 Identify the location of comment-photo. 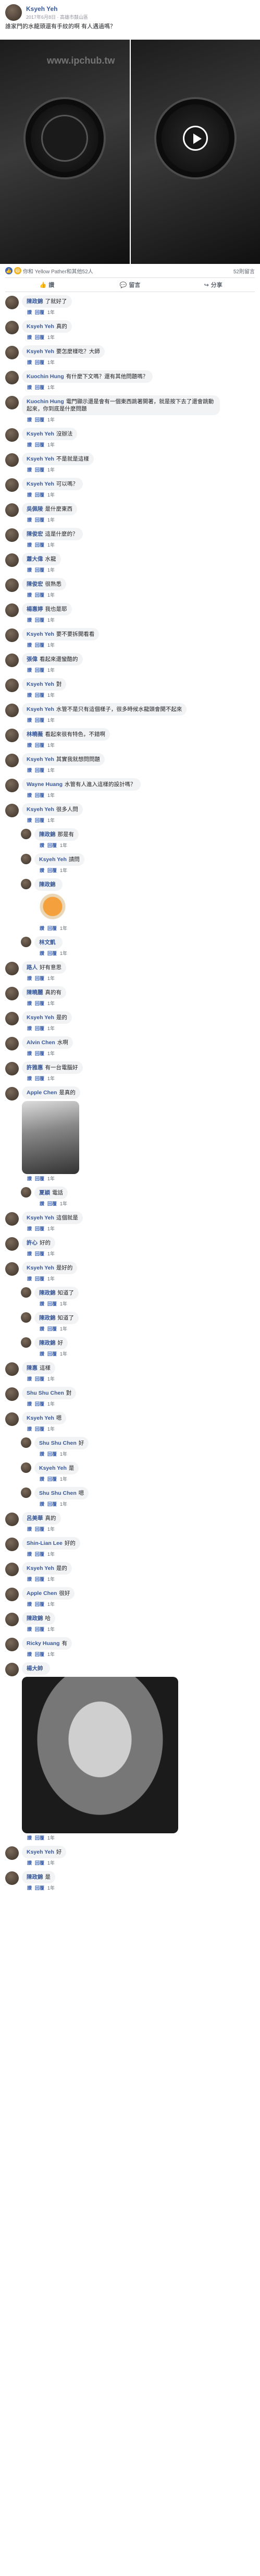
(50, 1137).